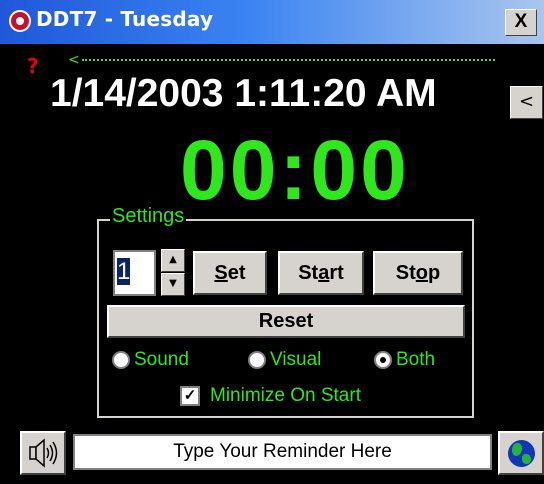  What do you see at coordinates (236, 273) in the screenshot?
I see `set-label-b: et` at bounding box center [236, 273].